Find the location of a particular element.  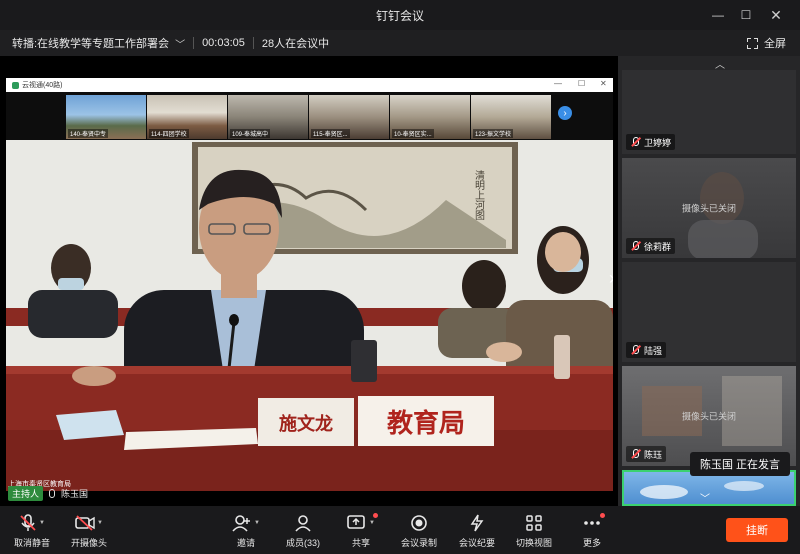

members-button: 成员(33) is located at coordinates (303, 531).